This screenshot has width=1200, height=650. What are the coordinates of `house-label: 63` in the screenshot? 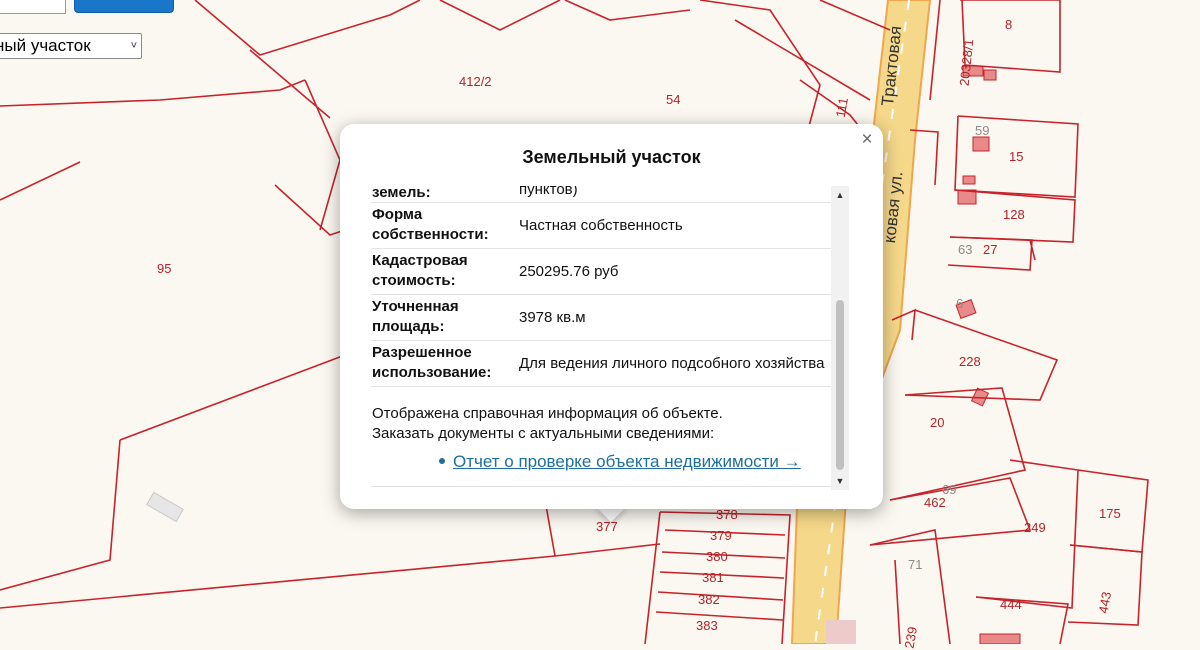 It's located at (965, 249).